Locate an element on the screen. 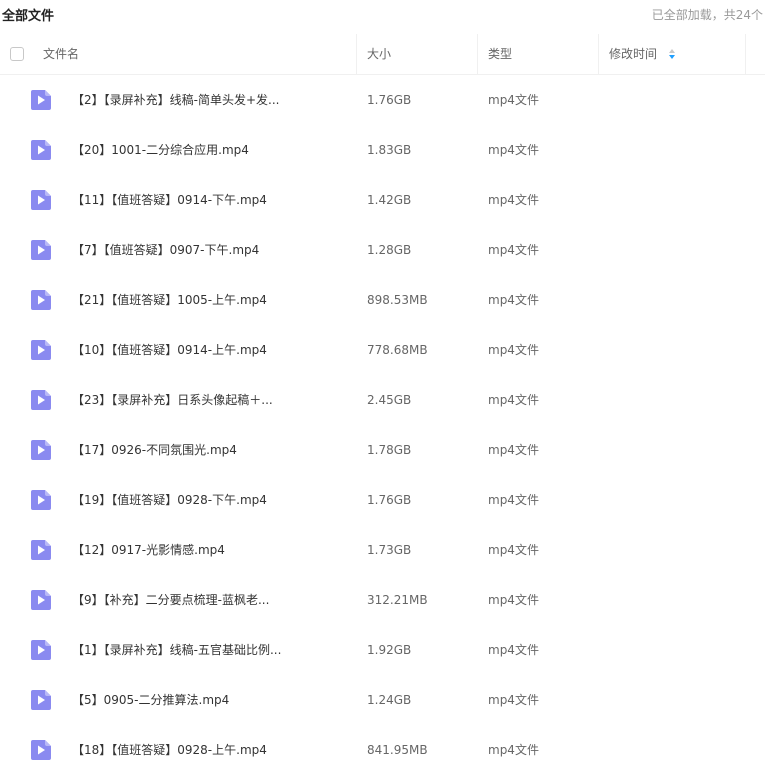 The height and width of the screenshot is (775, 765). file-size: 312.21MB is located at coordinates (397, 600).